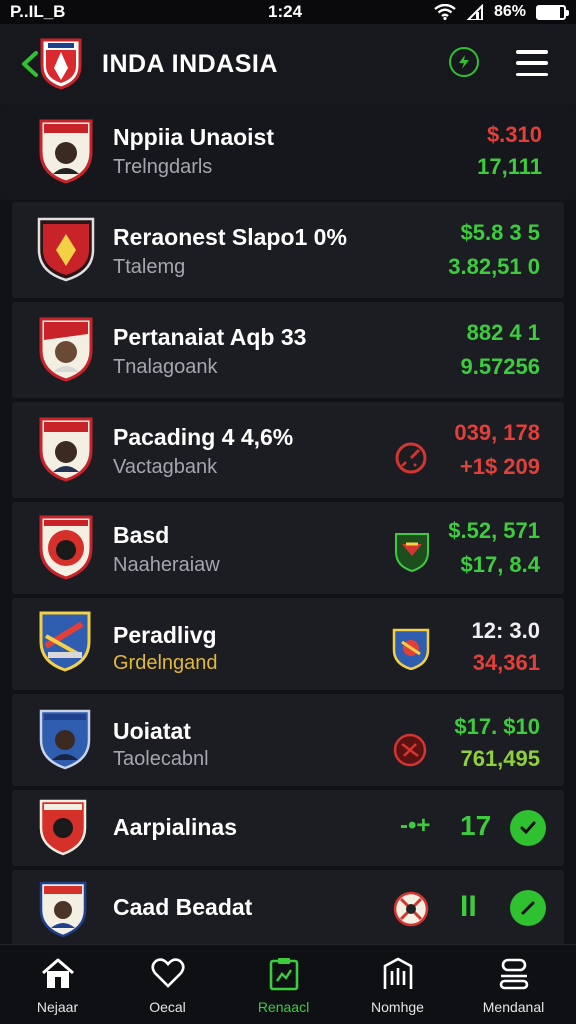 Image resolution: width=576 pixels, height=1024 pixels. I want to click on nav-item-home: Nejaar, so click(57, 984).